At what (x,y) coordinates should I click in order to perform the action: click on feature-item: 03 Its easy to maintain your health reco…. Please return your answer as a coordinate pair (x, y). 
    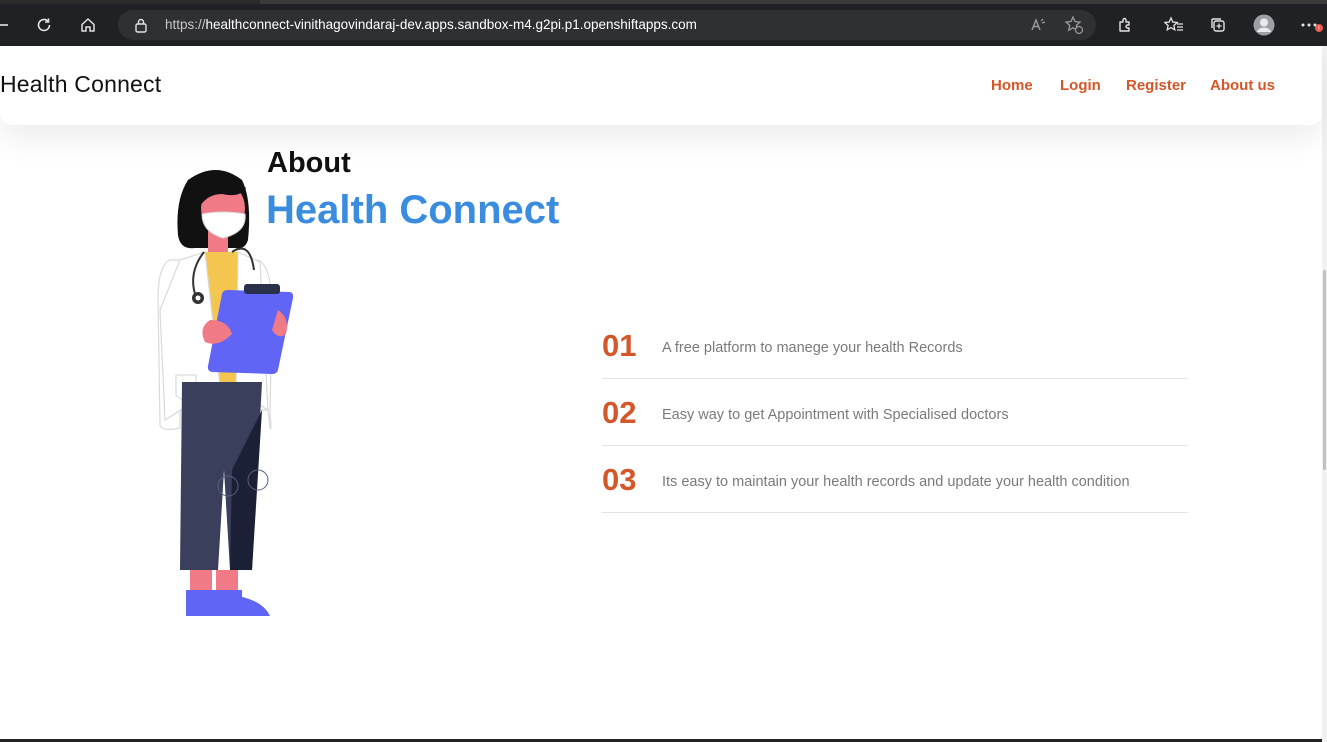
    Looking at the image, I should click on (895, 479).